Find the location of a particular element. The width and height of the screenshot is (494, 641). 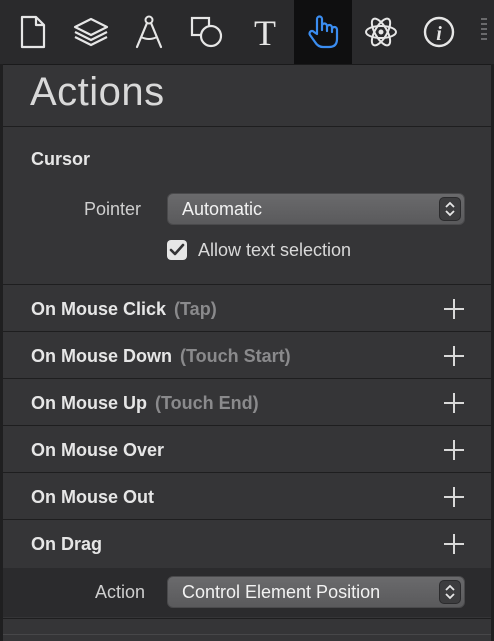

event-row-mouse-over: On Mouse Over is located at coordinates (247, 450).